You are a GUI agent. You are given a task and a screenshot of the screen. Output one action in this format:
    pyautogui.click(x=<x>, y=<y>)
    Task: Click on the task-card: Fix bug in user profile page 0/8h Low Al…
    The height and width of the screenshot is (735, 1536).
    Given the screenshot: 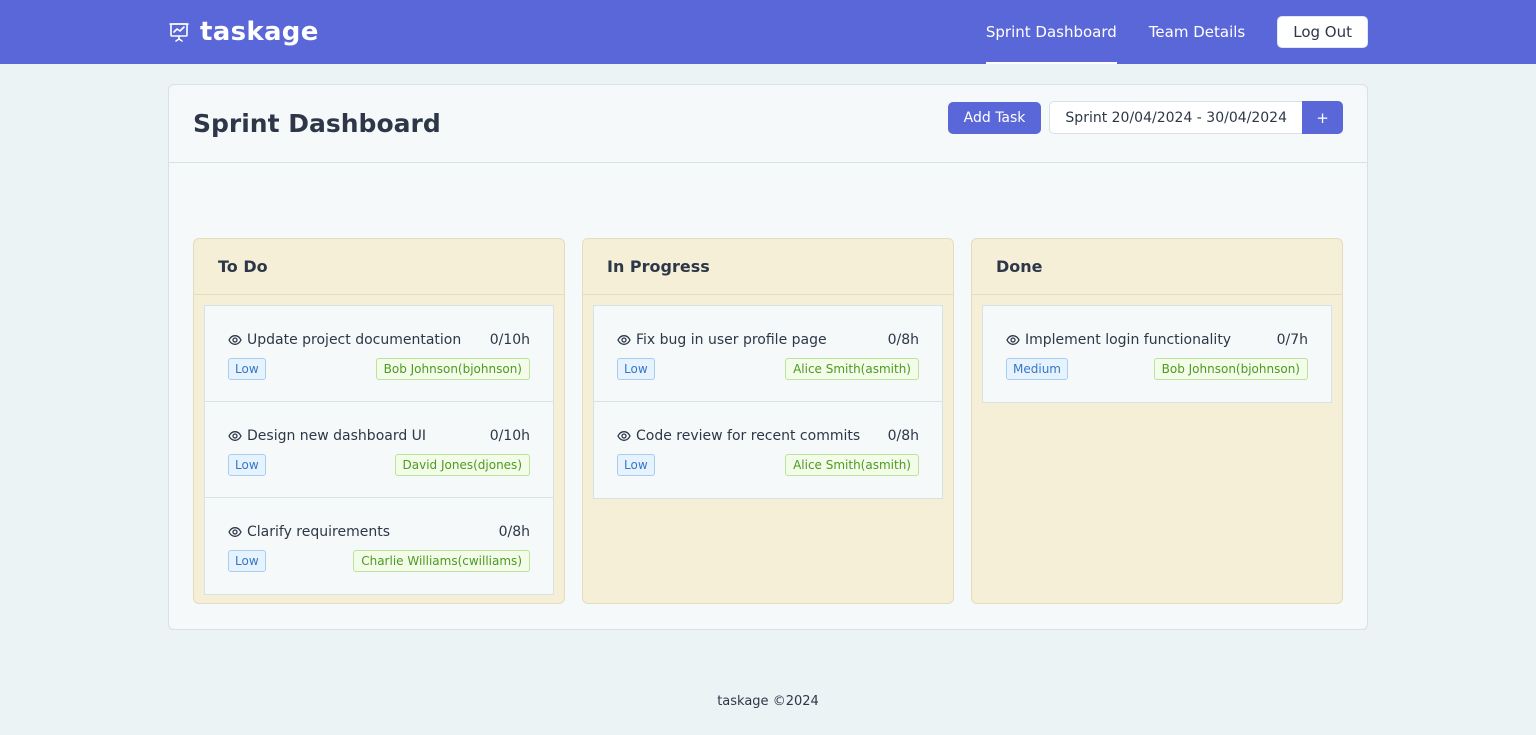 What is the action you would take?
    pyautogui.click(x=768, y=354)
    